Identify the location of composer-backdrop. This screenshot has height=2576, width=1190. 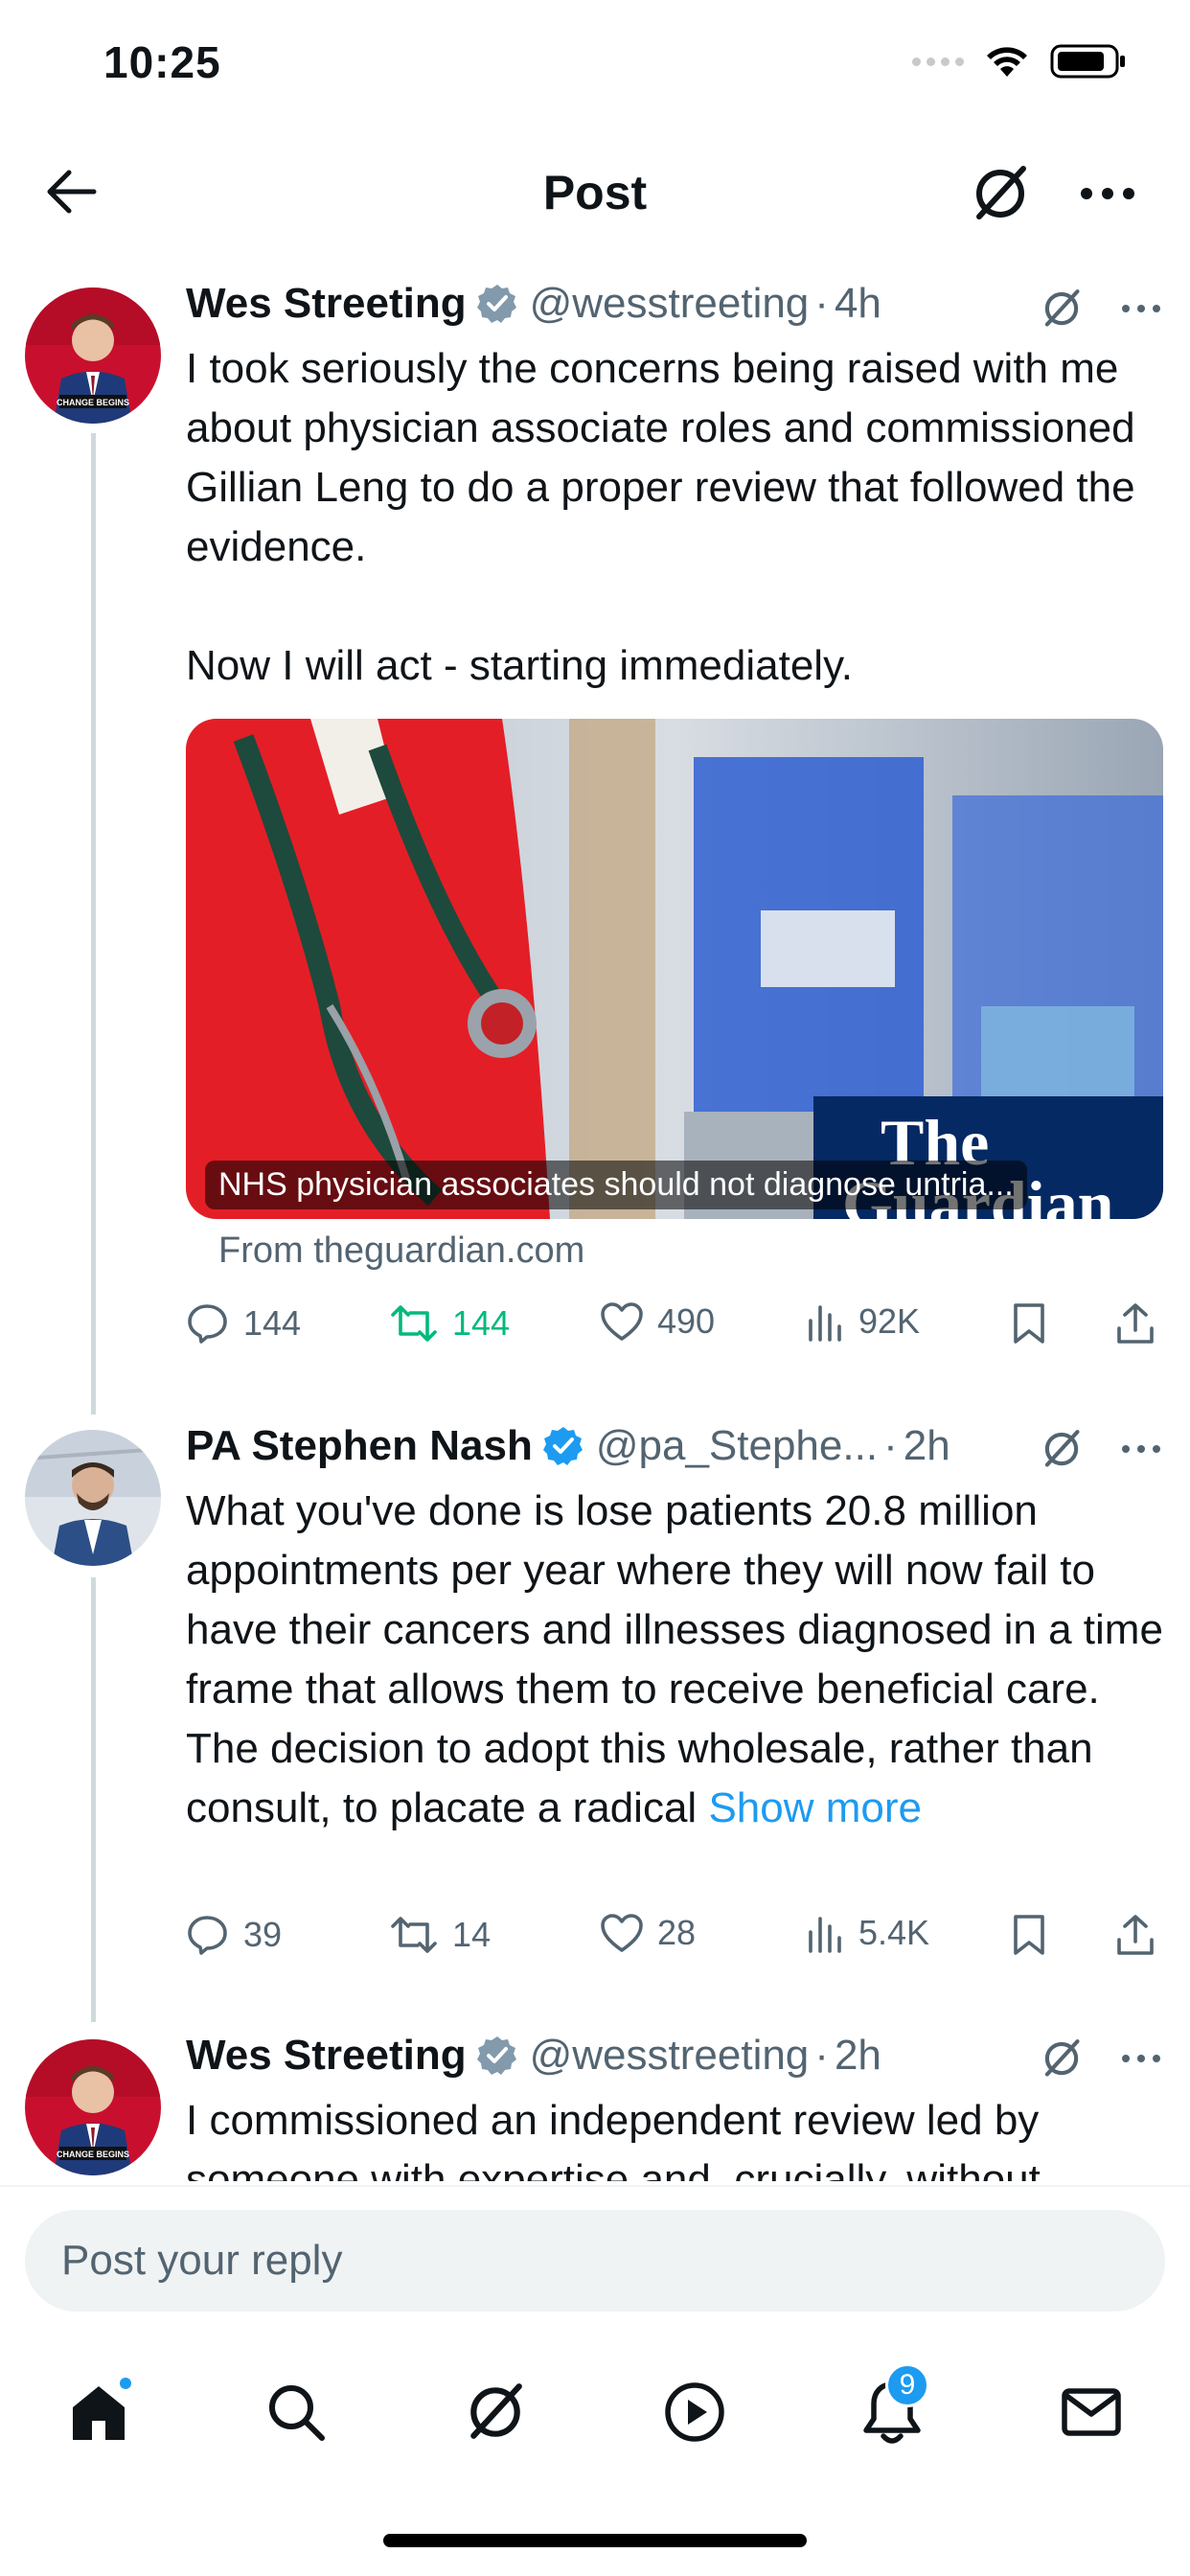
(595, 2190).